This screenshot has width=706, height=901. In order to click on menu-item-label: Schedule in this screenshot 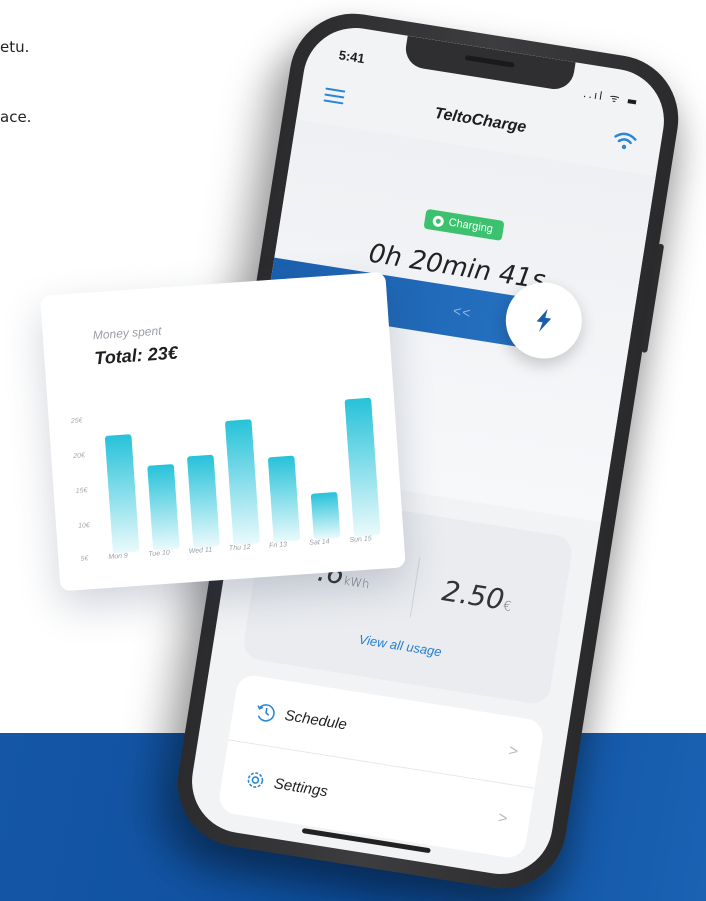, I will do `click(316, 720)`.